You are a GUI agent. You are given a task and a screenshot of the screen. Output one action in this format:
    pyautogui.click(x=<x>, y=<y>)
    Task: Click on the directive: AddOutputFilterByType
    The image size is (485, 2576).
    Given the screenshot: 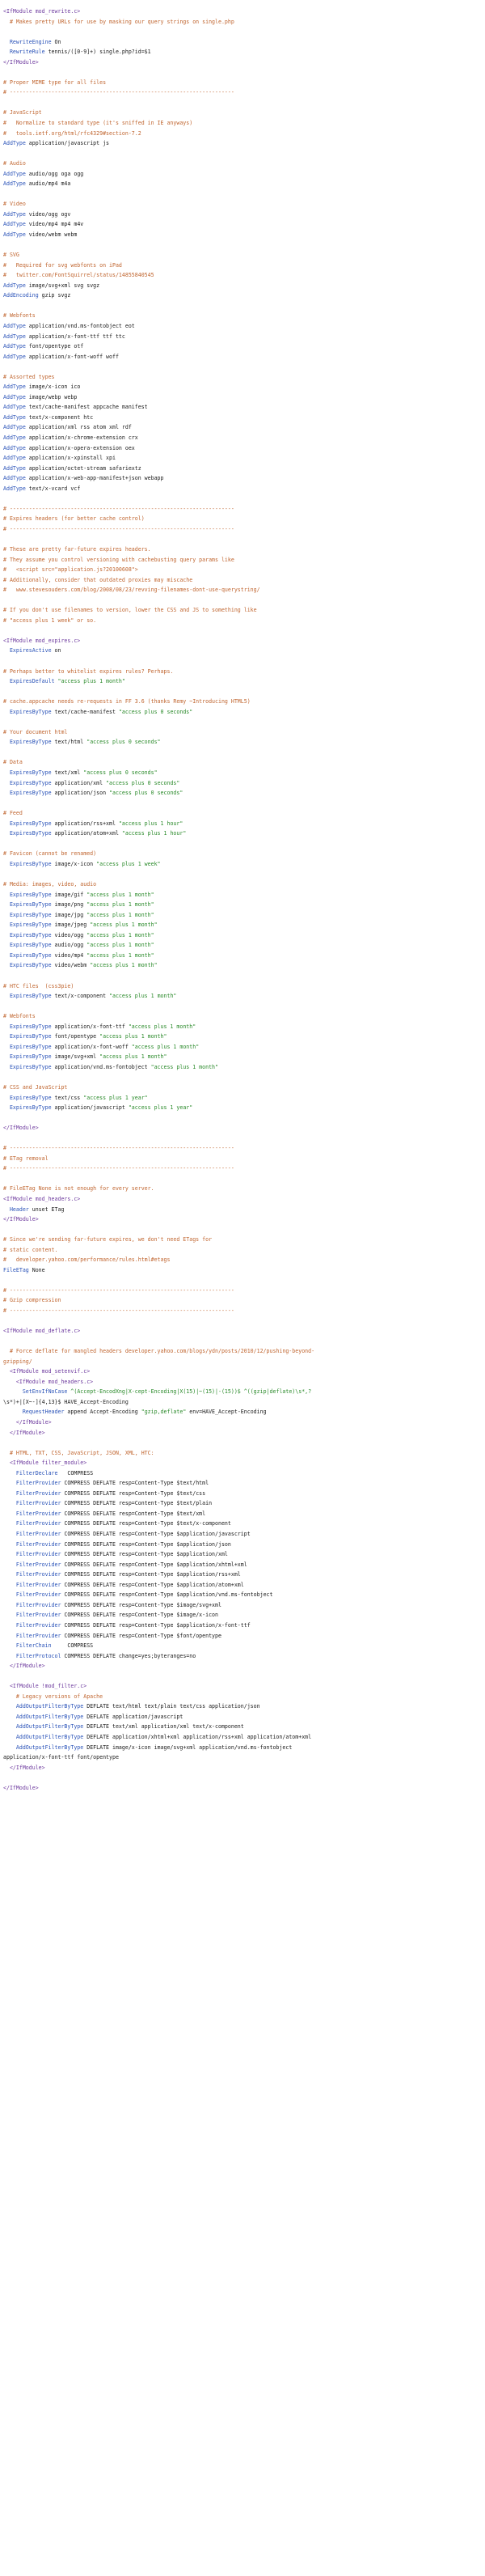 What is the action you would take?
    pyautogui.click(x=43, y=1727)
    